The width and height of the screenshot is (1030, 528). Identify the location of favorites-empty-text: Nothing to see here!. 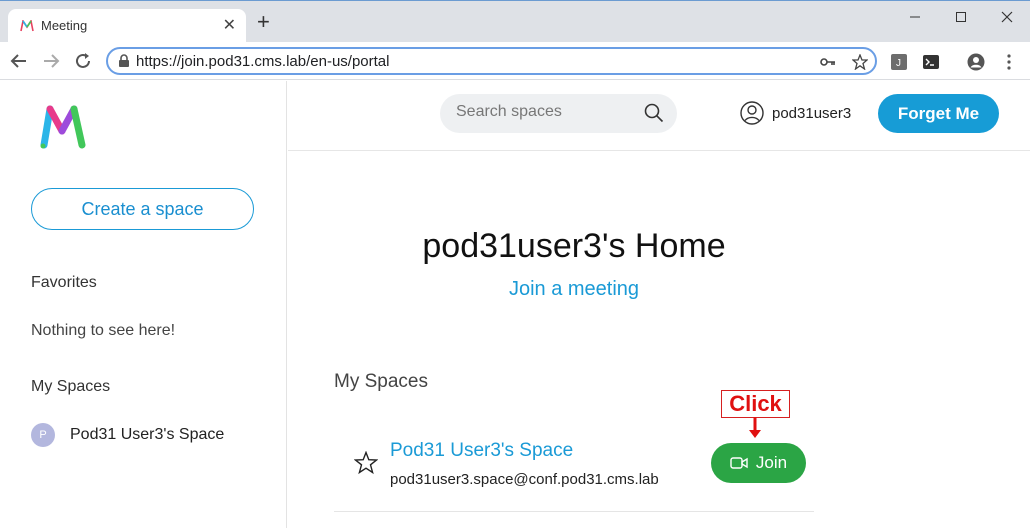
(103, 330).